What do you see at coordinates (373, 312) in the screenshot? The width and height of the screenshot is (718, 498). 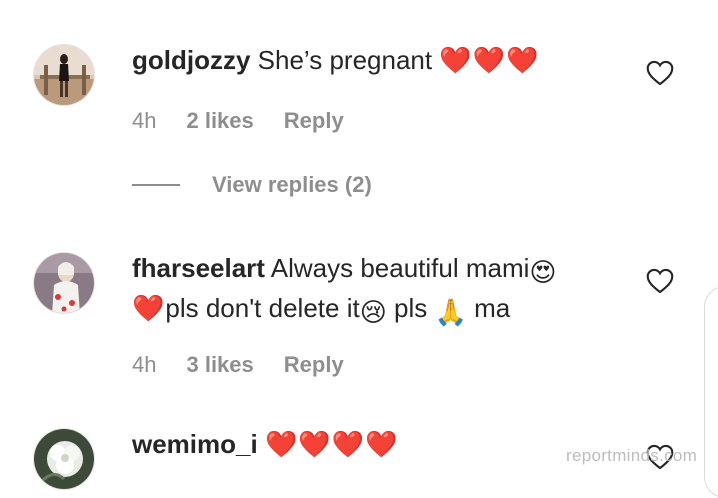 I see `crying-face-emoji: 😢` at bounding box center [373, 312].